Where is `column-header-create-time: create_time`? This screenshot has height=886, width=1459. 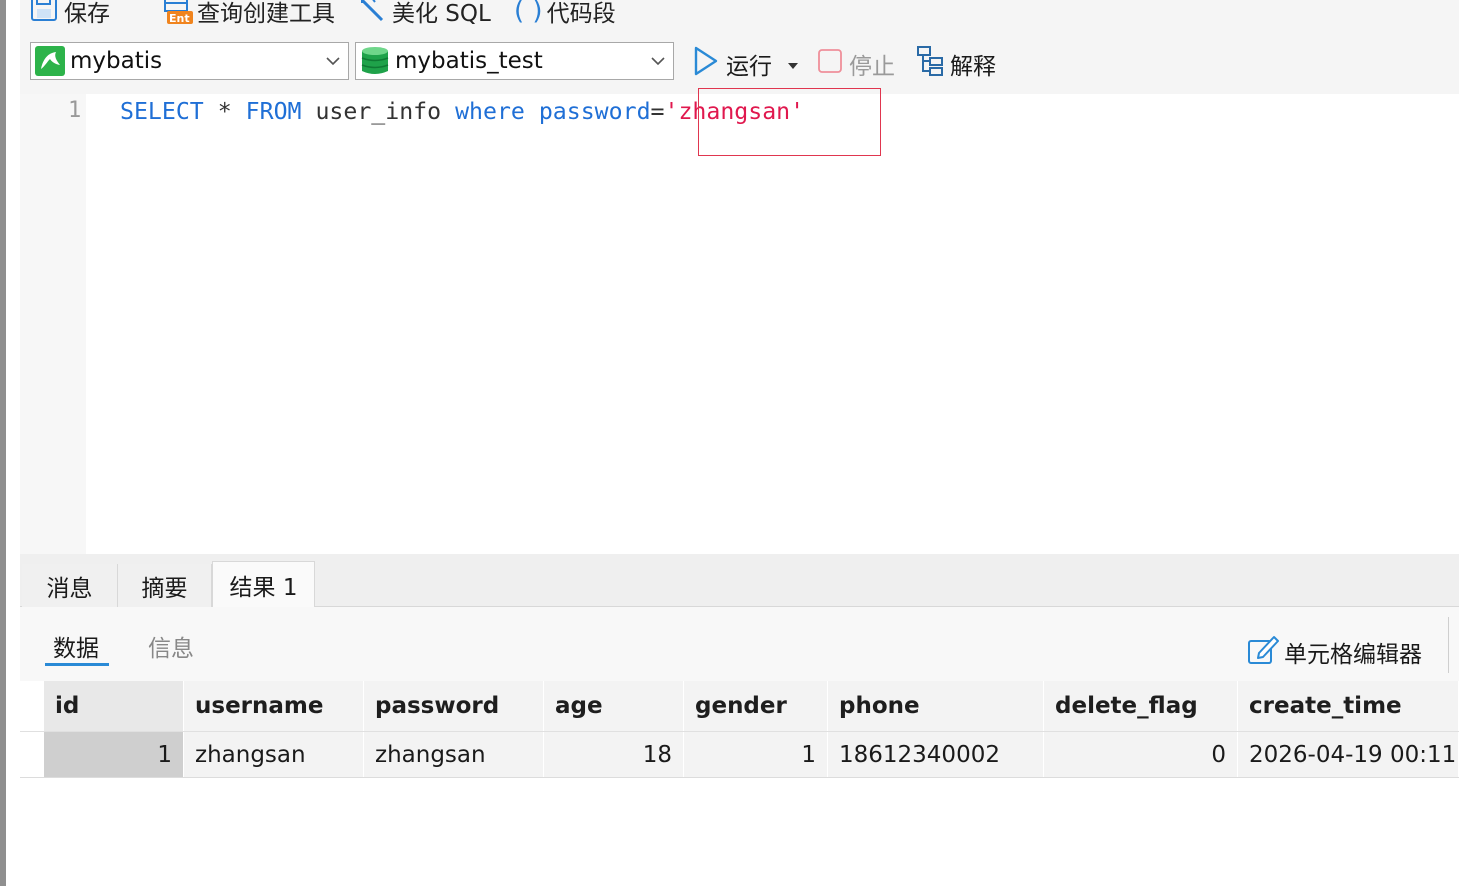 column-header-create-time: create_time is located at coordinates (1348, 706).